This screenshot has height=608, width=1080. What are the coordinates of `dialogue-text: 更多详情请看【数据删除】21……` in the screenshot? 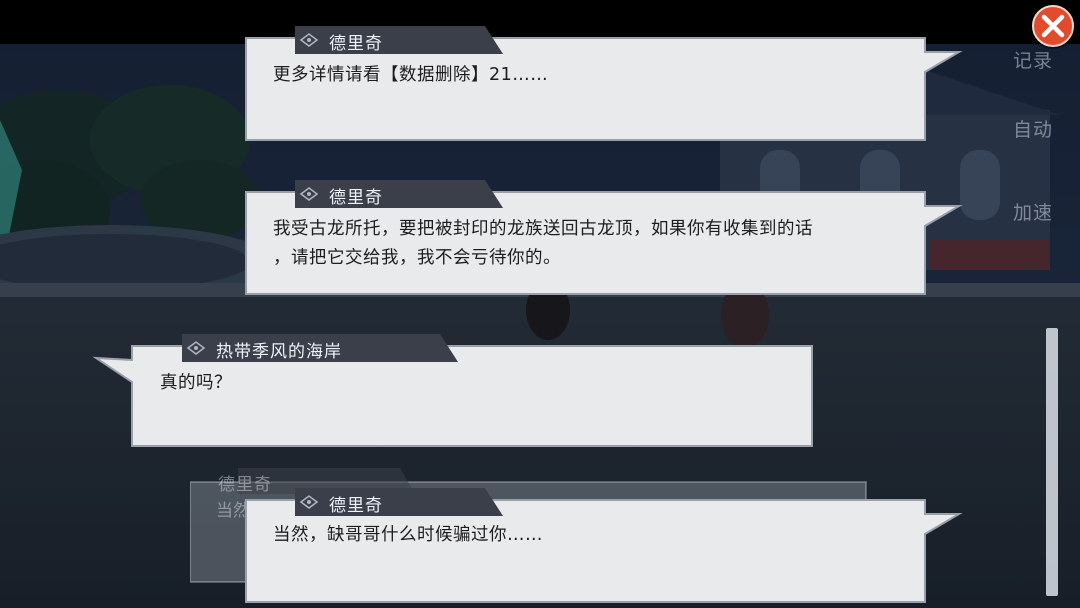 It's located at (410, 75).